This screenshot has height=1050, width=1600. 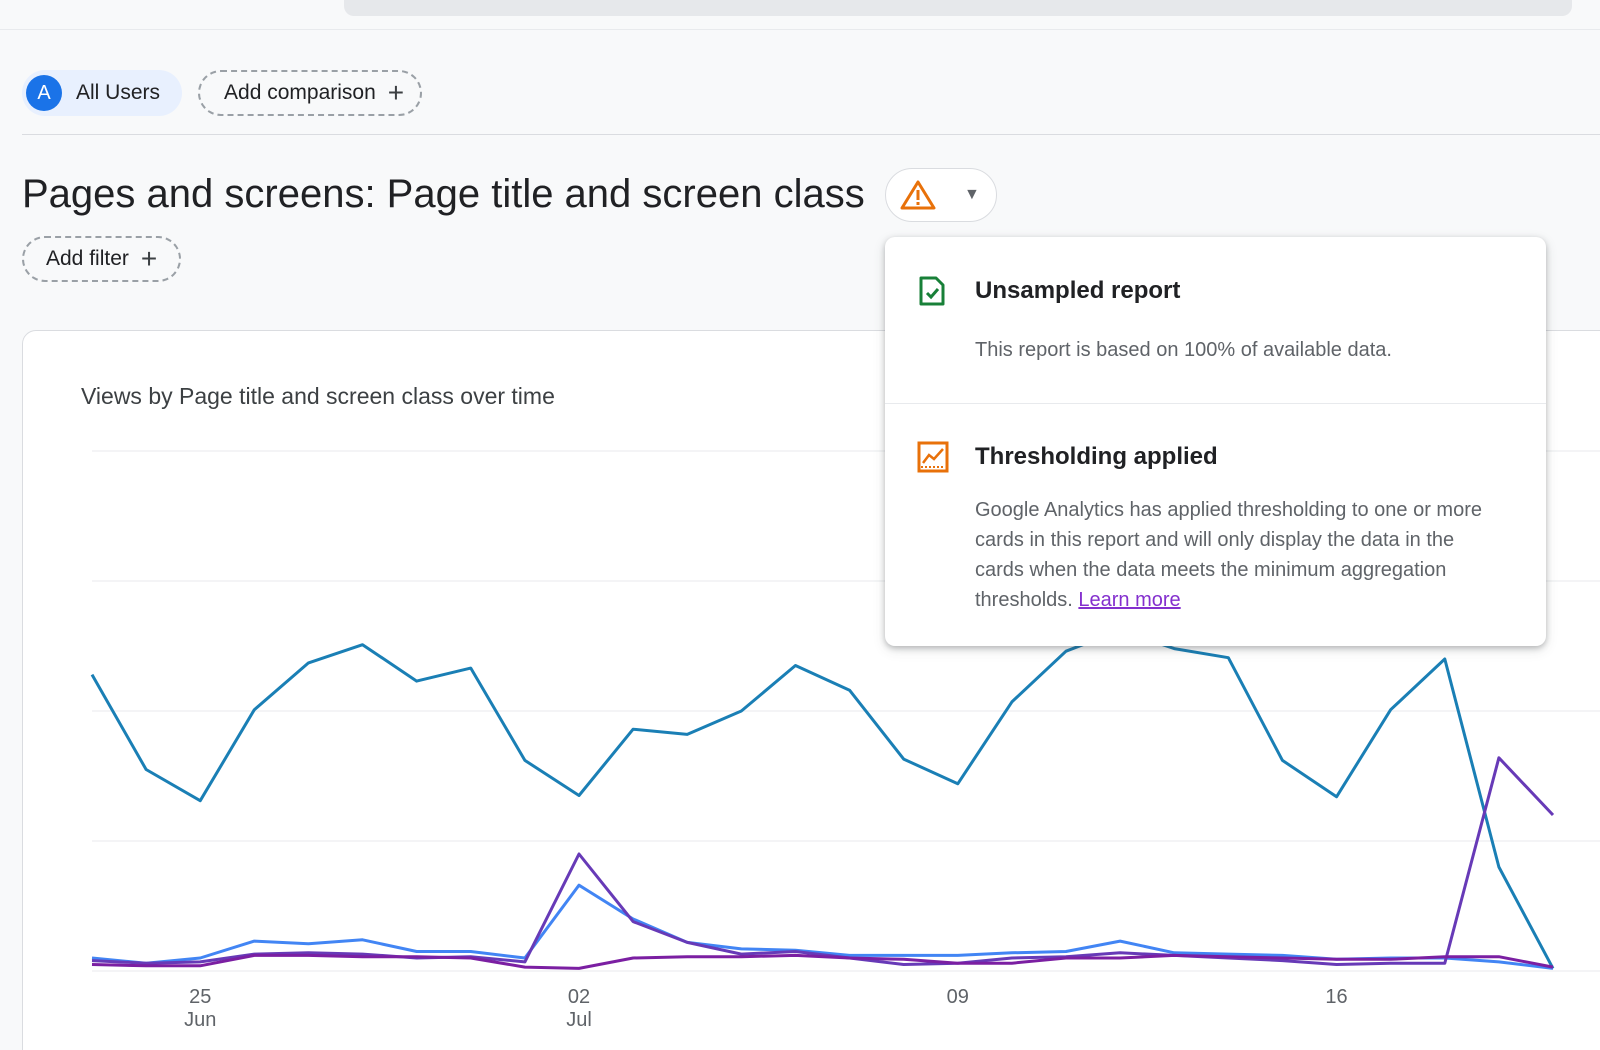 I want to click on add-filter-button: Add filter +, so click(x=102, y=259).